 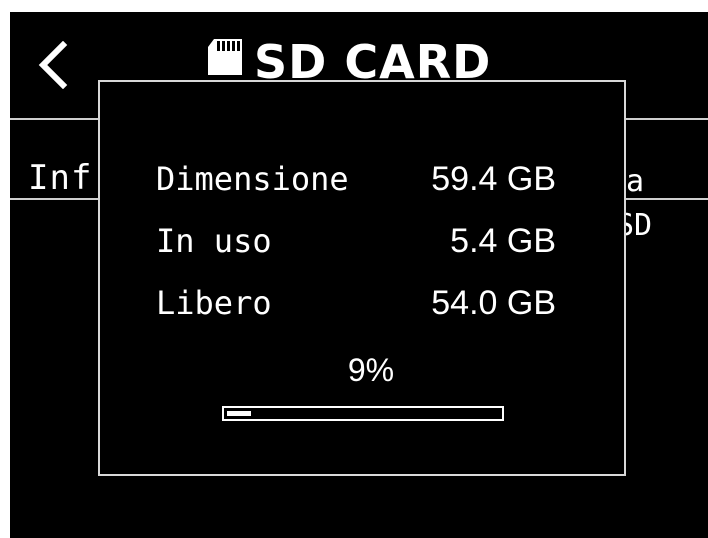 I want to click on usage-progress-fill, so click(x=239, y=413).